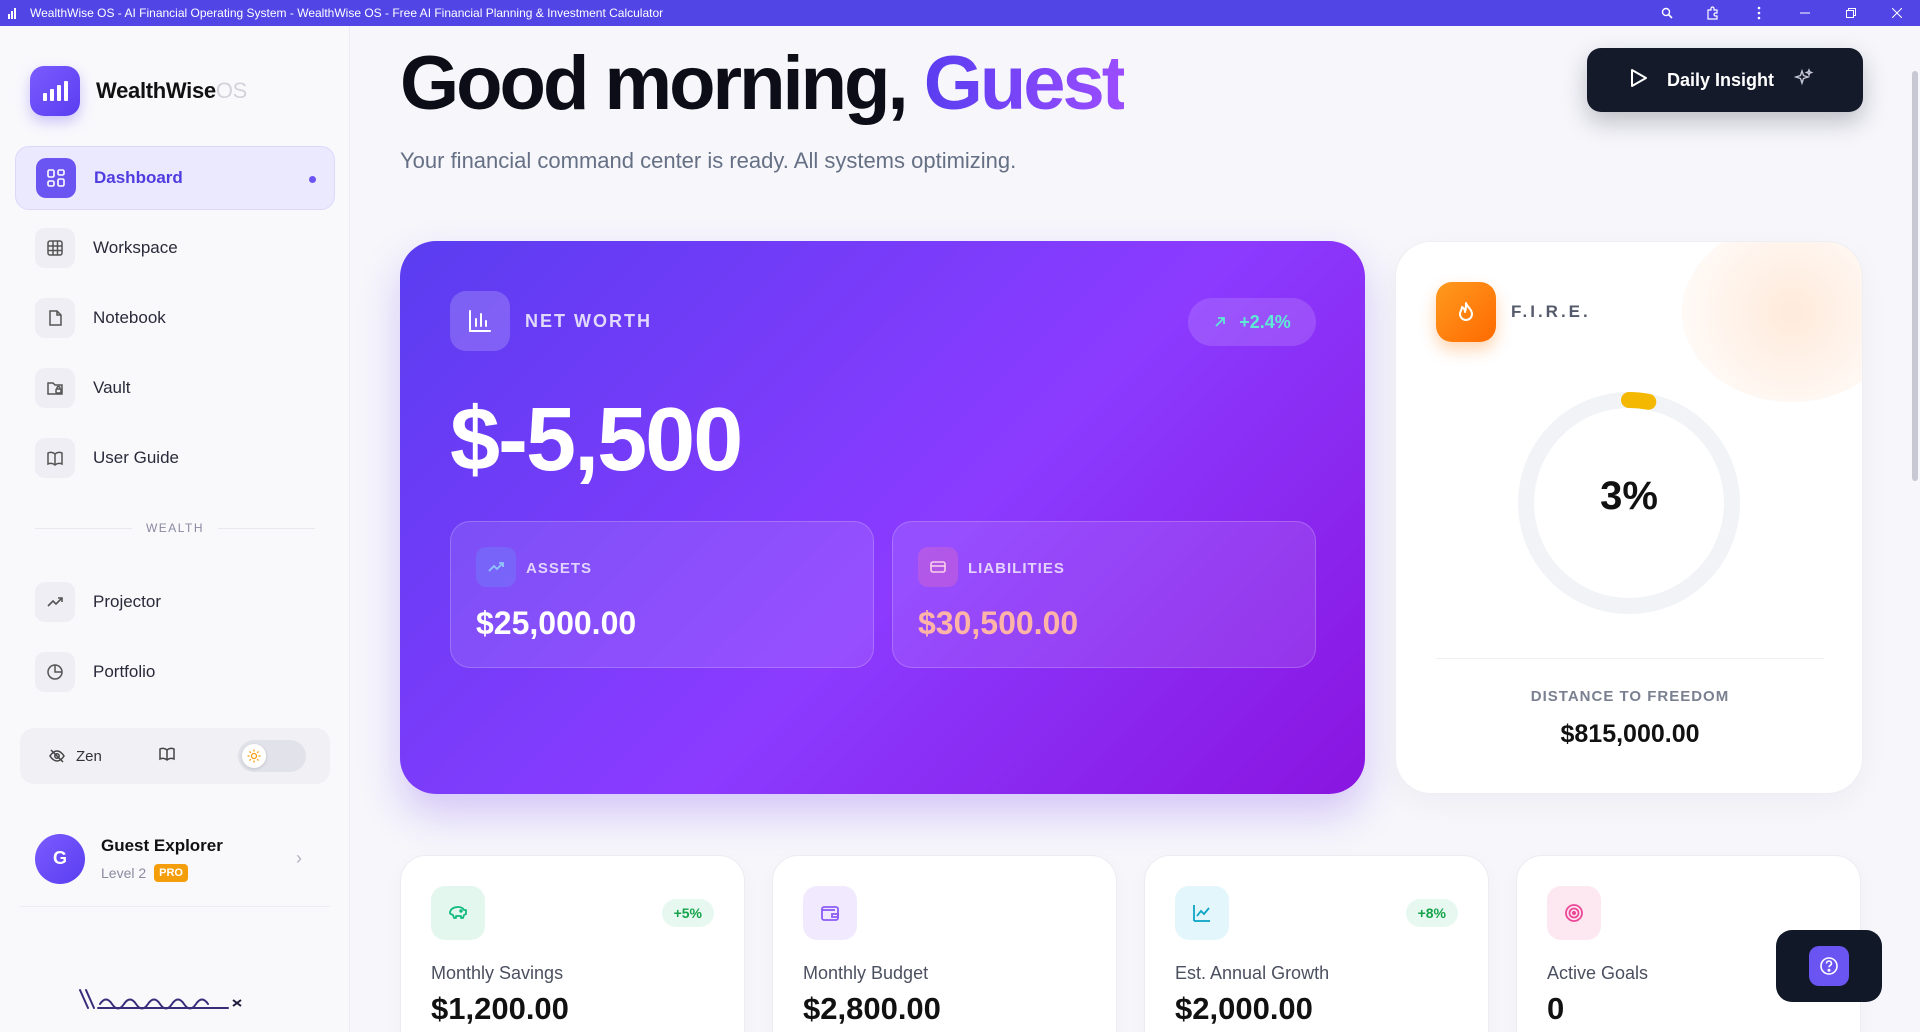 The height and width of the screenshot is (1032, 1920). What do you see at coordinates (172, 90) in the screenshot?
I see `brand-name: WealthWiseOS` at bounding box center [172, 90].